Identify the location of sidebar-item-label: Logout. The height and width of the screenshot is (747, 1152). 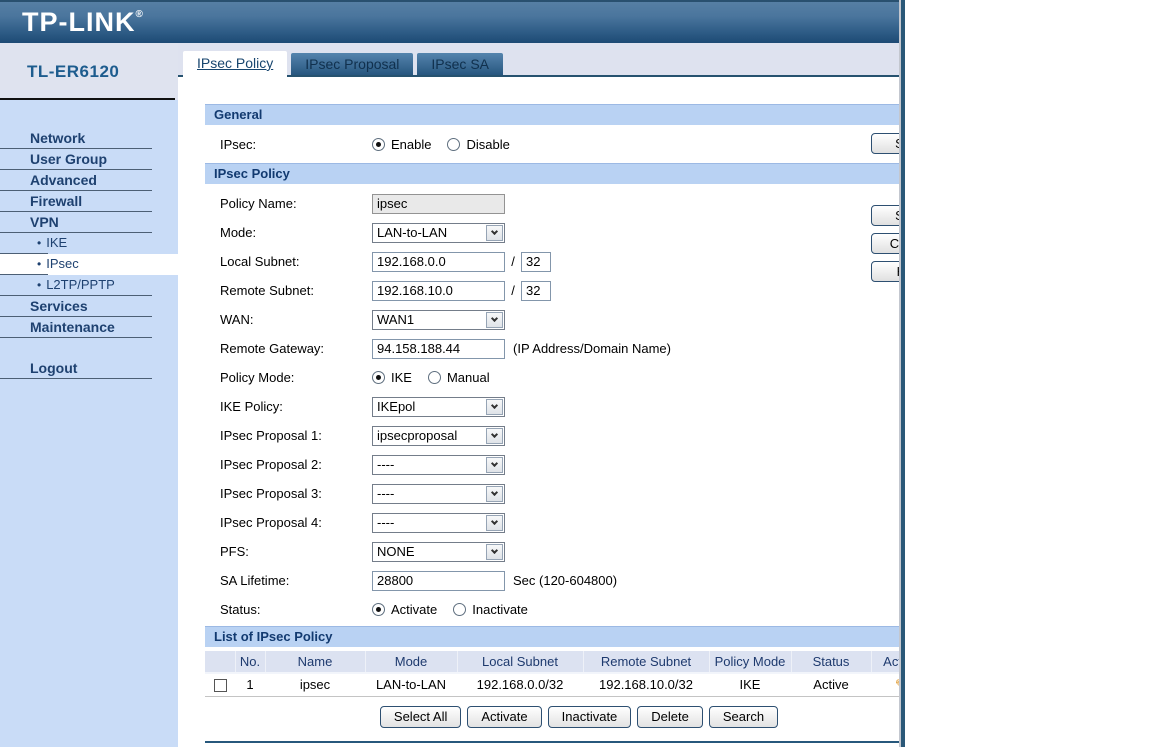
(54, 368).